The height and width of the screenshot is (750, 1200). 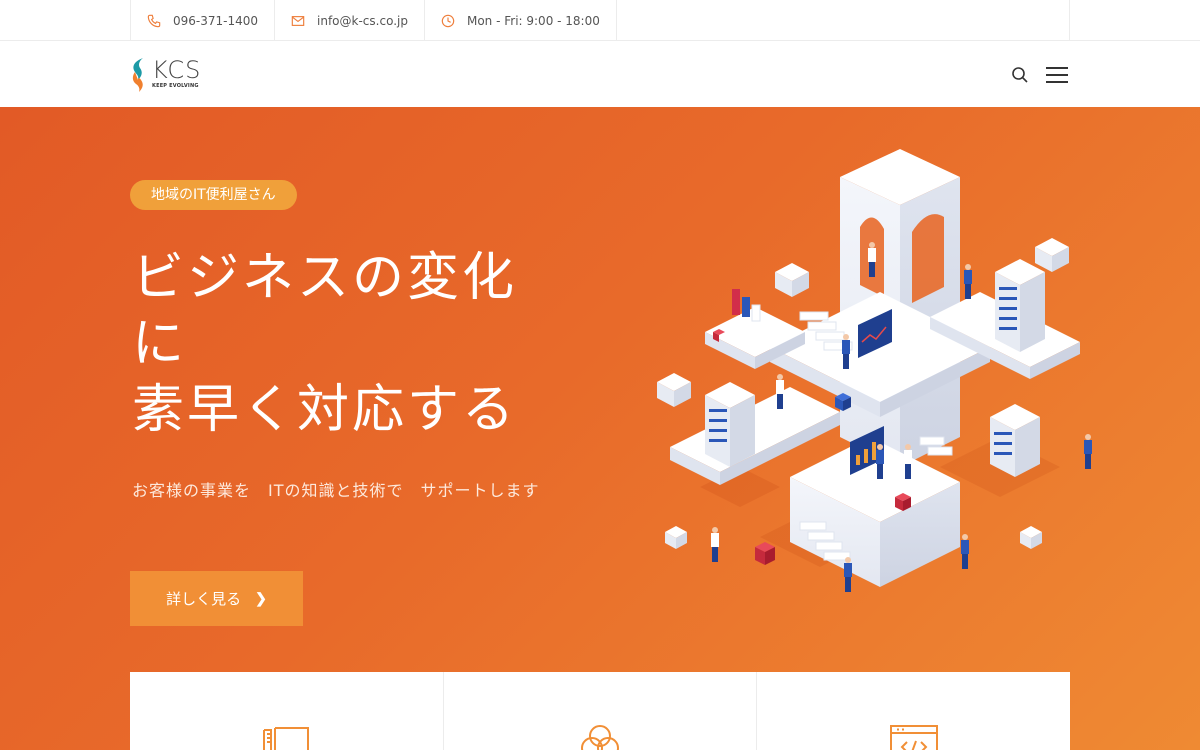 I want to click on book-icon, so click(x=286, y=738).